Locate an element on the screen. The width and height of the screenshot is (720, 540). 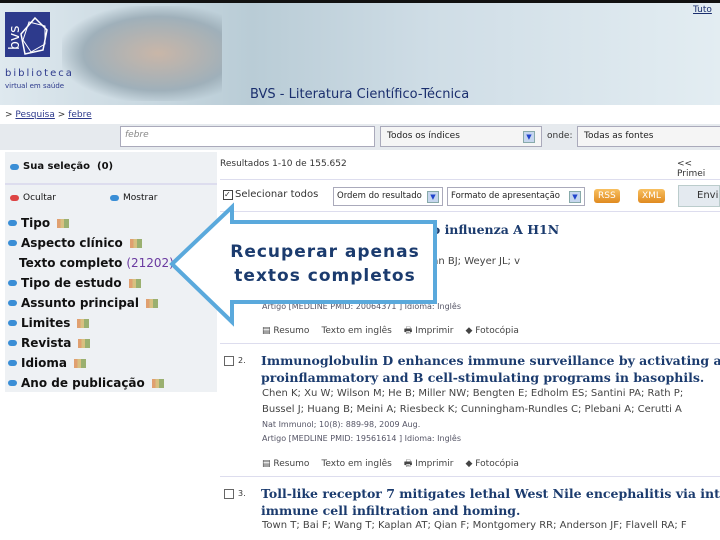
send-label: Envi is located at coordinates (708, 195).